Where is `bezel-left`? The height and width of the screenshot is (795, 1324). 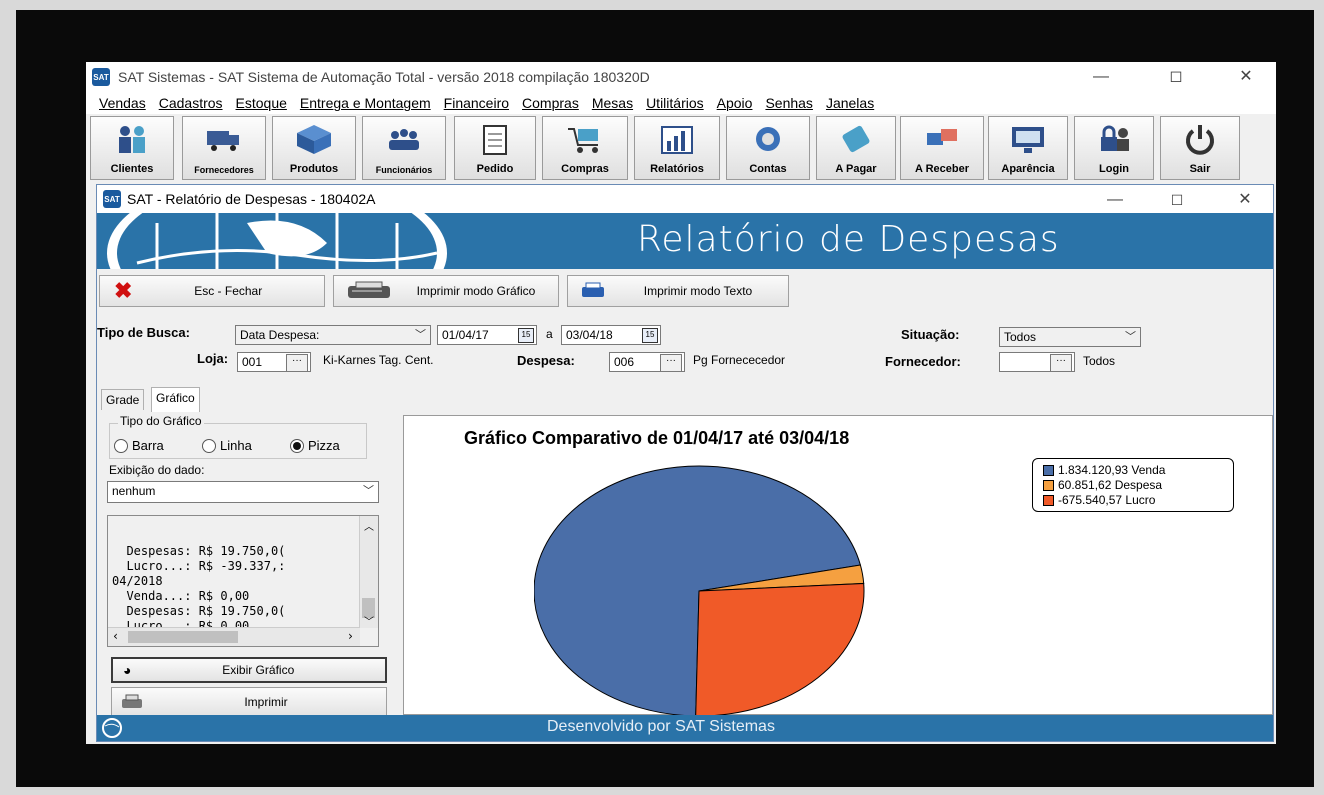
bezel-left is located at coordinates (8, 397).